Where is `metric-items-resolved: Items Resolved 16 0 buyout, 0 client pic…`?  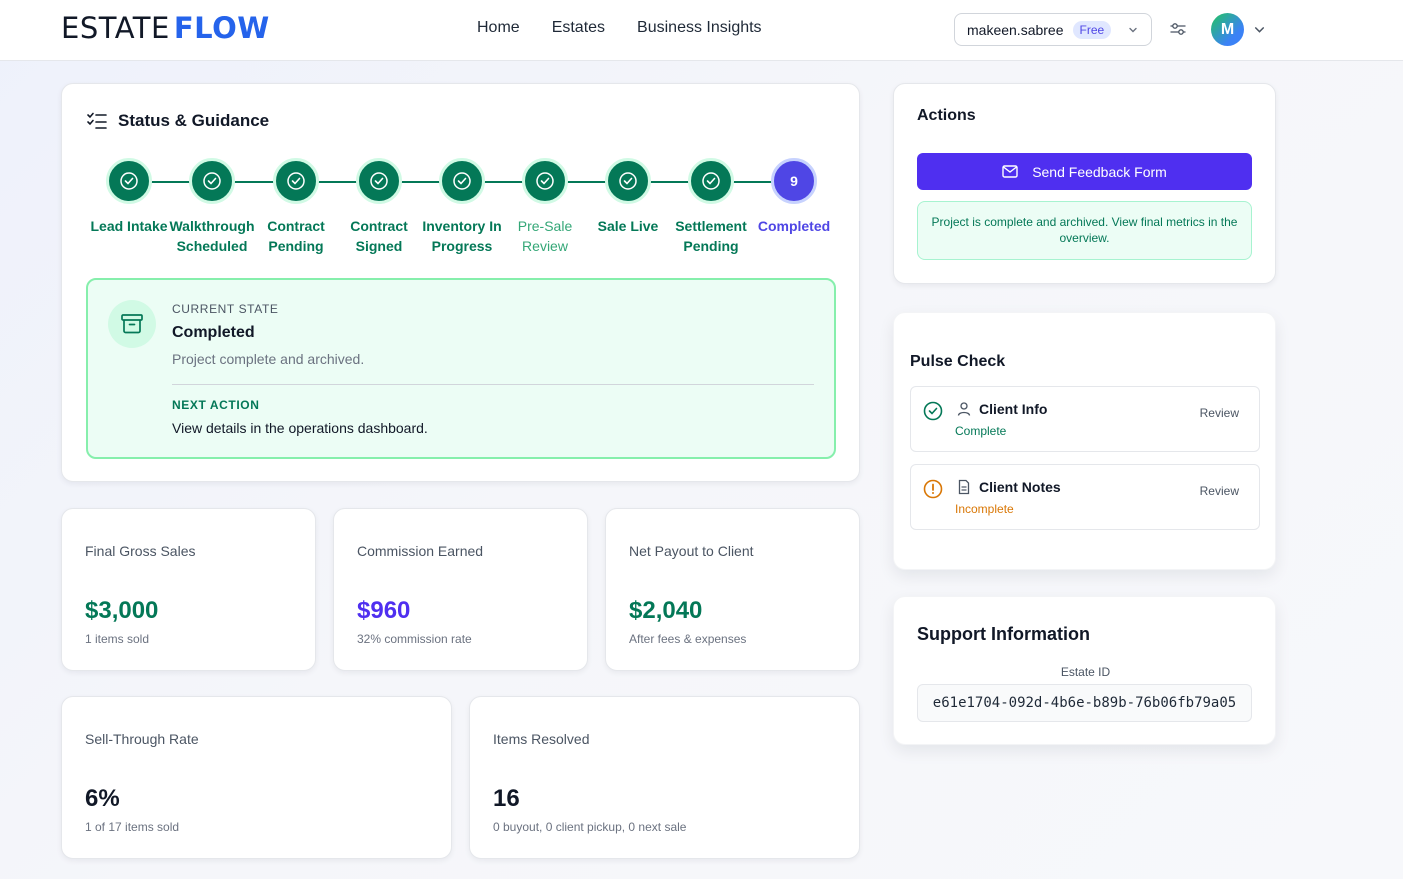 metric-items-resolved: Items Resolved 16 0 buyout, 0 client pic… is located at coordinates (664, 777).